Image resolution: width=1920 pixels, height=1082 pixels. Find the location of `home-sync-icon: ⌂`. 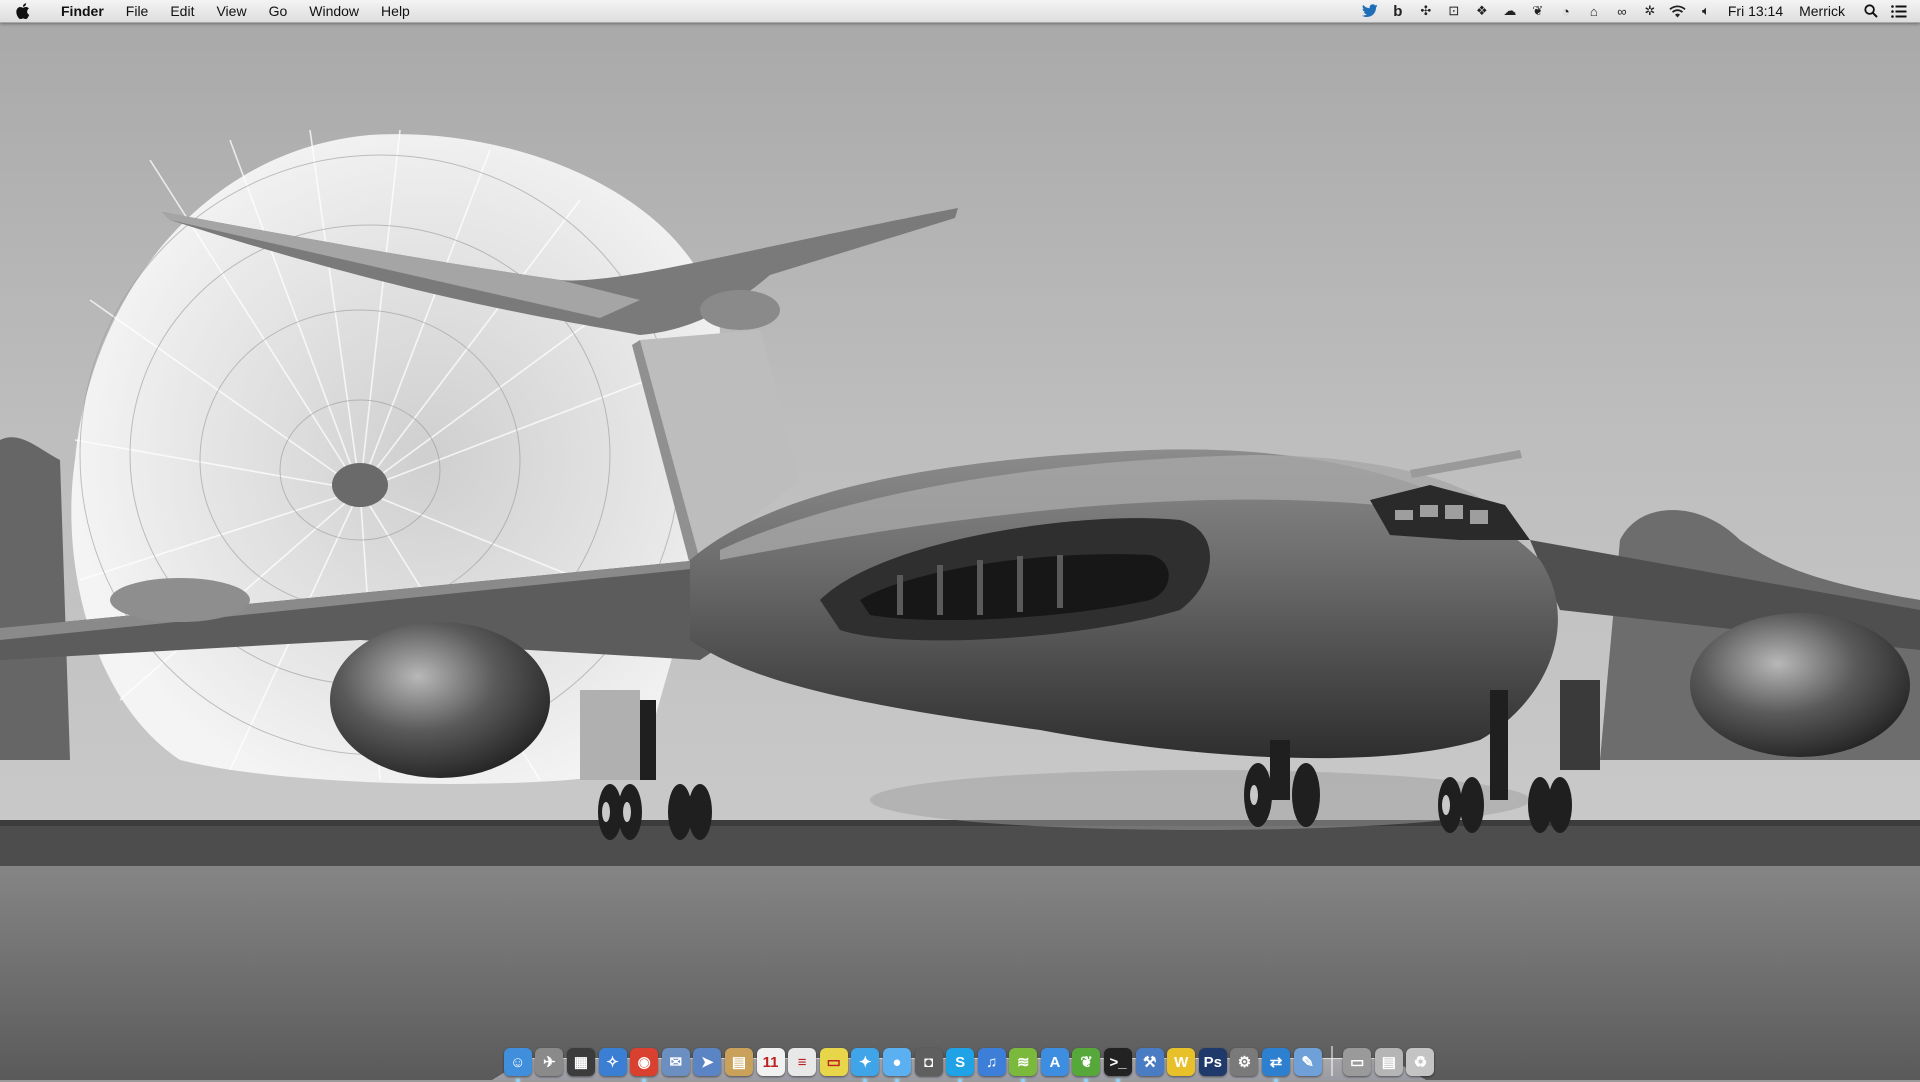

home-sync-icon: ⌂ is located at coordinates (1594, 11).